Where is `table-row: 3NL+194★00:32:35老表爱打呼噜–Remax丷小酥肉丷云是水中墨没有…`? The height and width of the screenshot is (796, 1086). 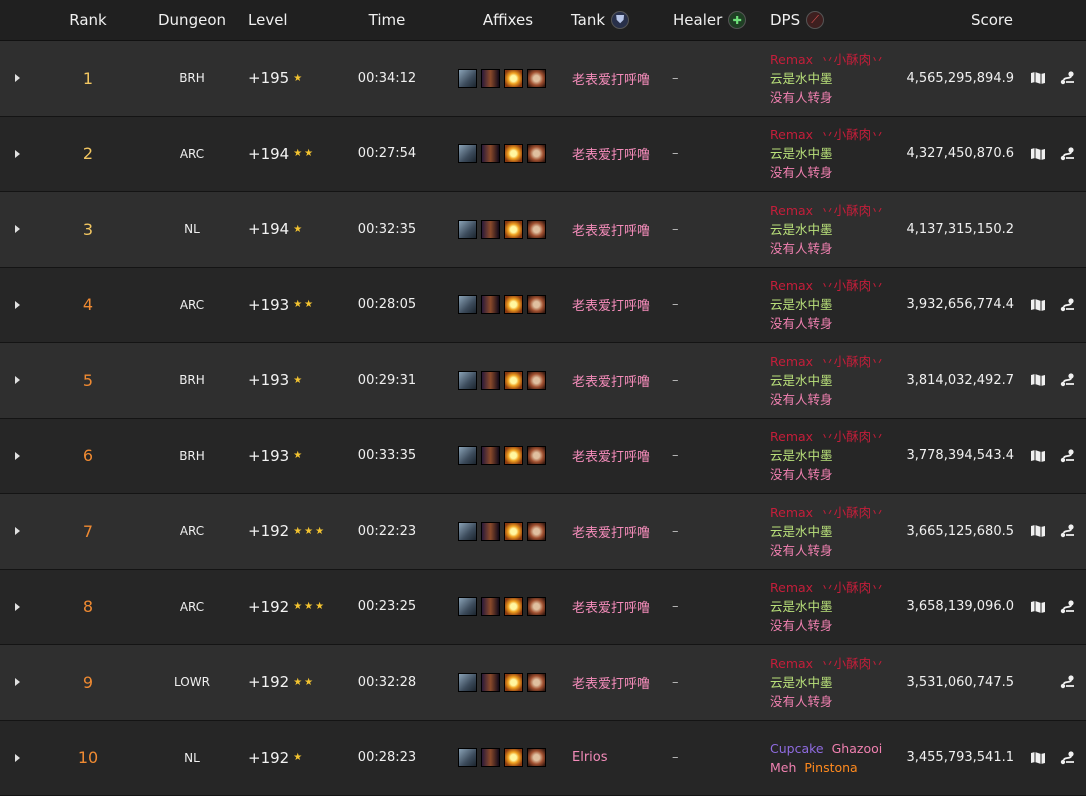
table-row: 3NL+194★00:32:35老表爱打呼噜–Remax丷小酥肉丷云是水中墨没有… is located at coordinates (543, 230).